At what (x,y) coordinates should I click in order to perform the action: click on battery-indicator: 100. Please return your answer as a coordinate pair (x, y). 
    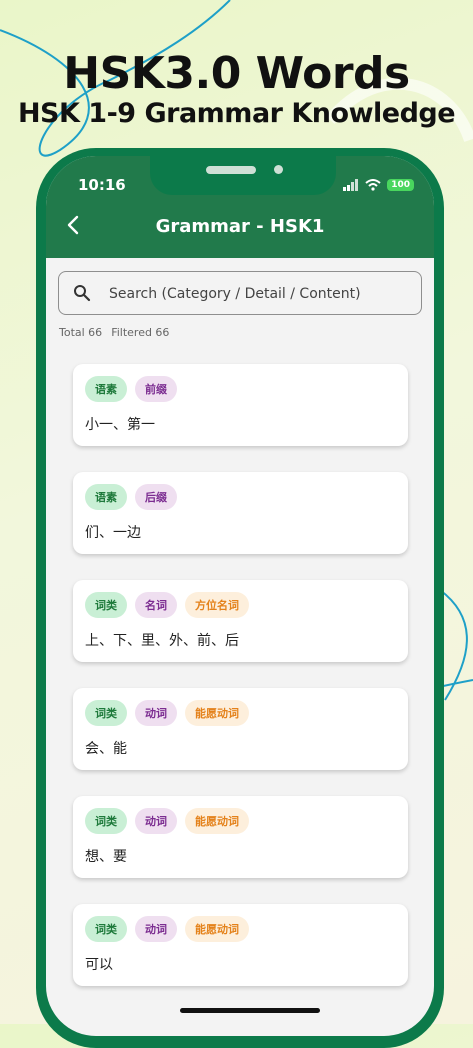
    Looking at the image, I should click on (400, 185).